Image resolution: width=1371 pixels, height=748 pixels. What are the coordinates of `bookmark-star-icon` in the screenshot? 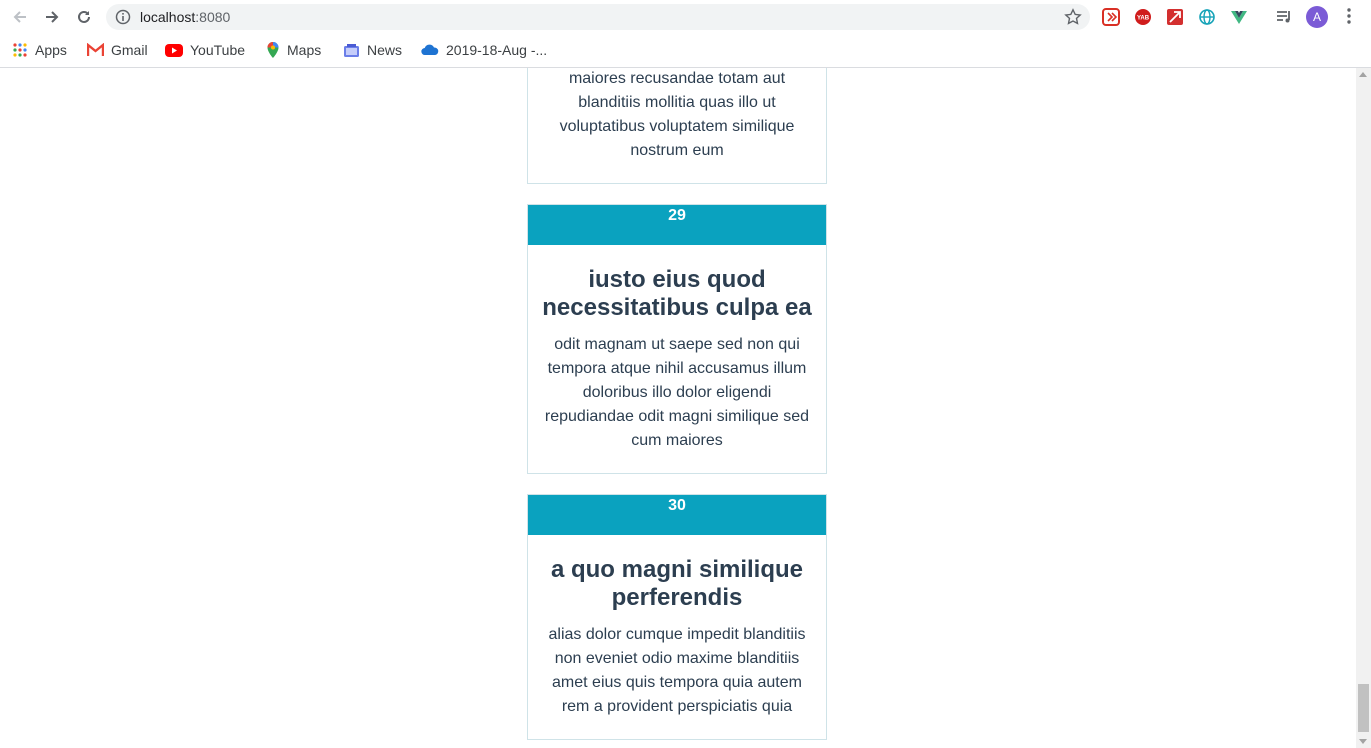 It's located at (1073, 19).